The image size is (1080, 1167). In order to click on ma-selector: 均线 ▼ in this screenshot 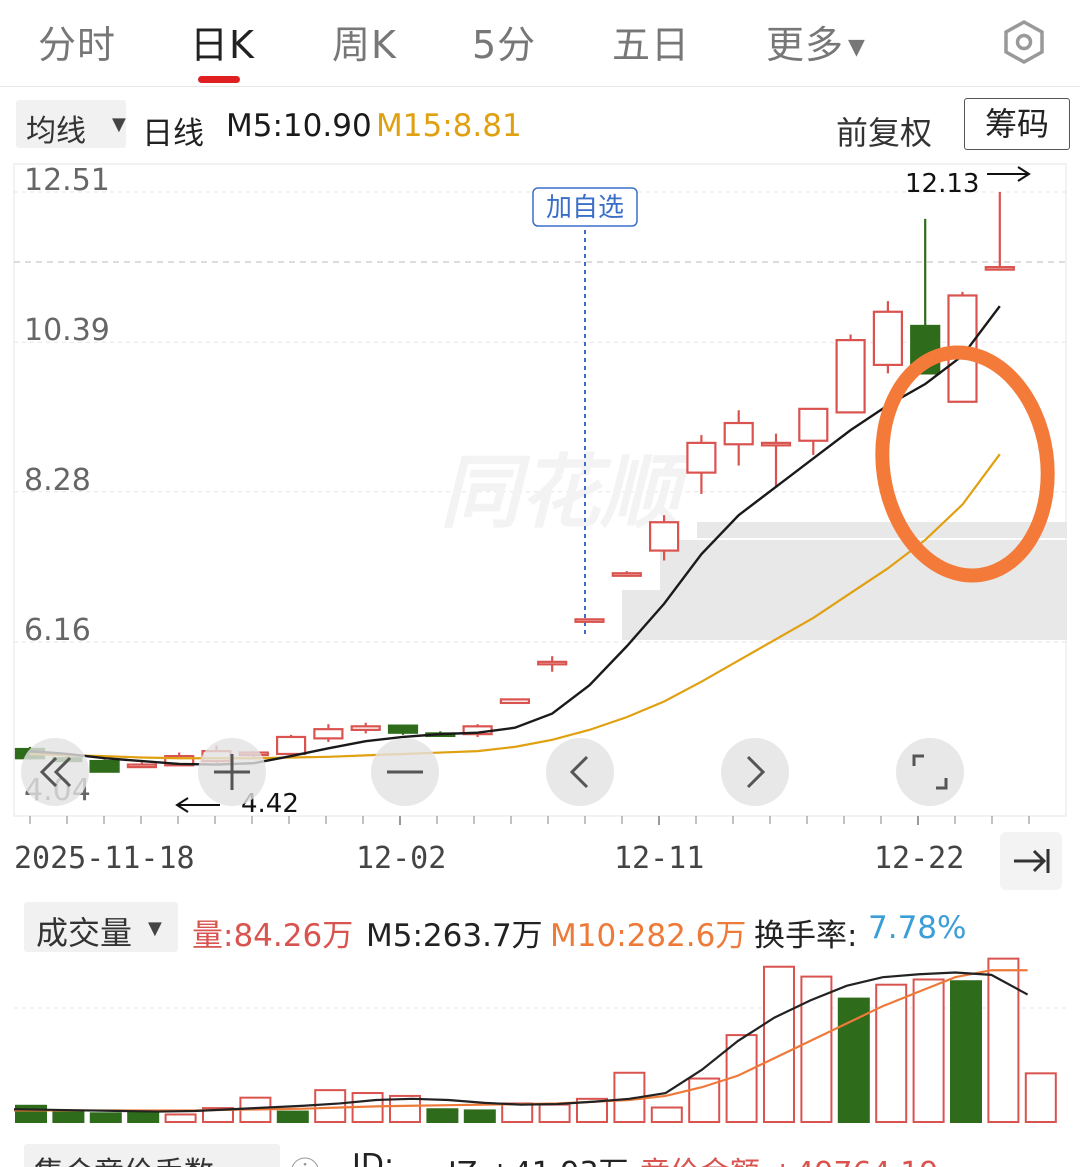, I will do `click(71, 124)`.